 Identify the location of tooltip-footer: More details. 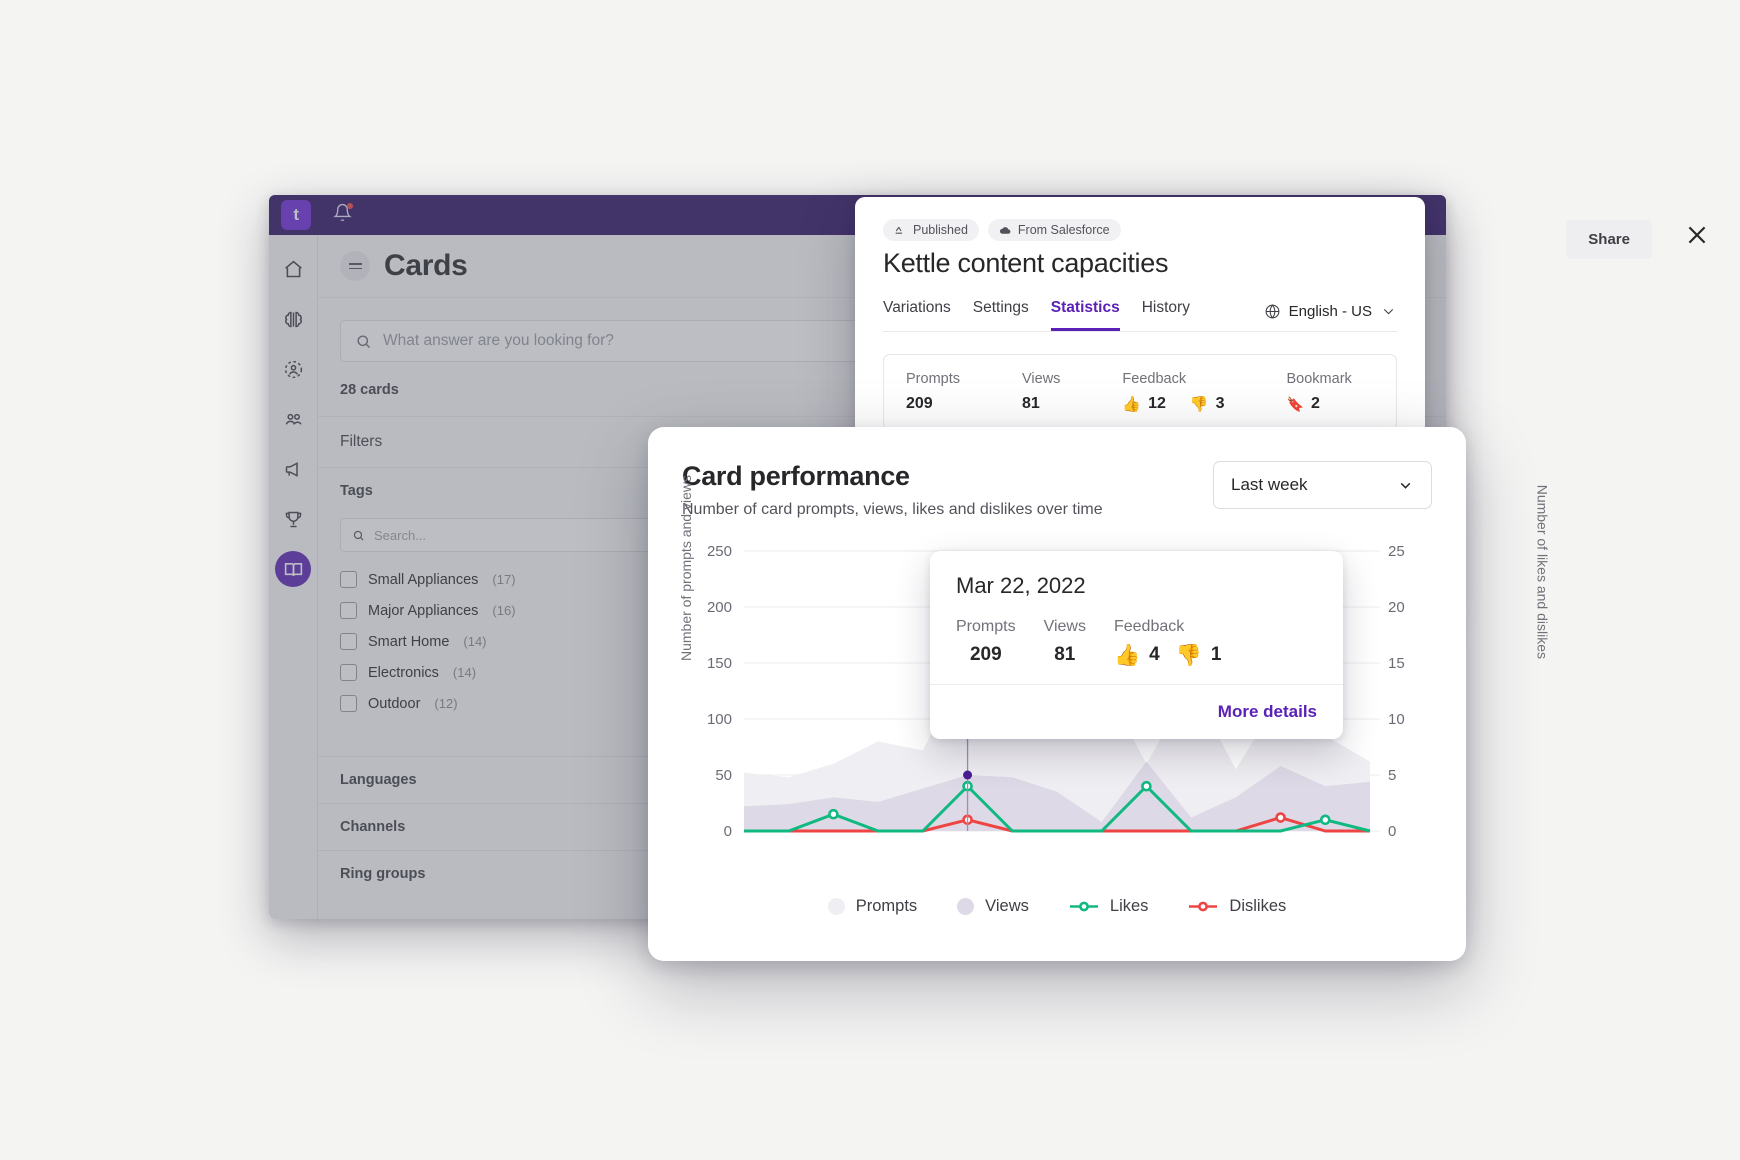
(1136, 711).